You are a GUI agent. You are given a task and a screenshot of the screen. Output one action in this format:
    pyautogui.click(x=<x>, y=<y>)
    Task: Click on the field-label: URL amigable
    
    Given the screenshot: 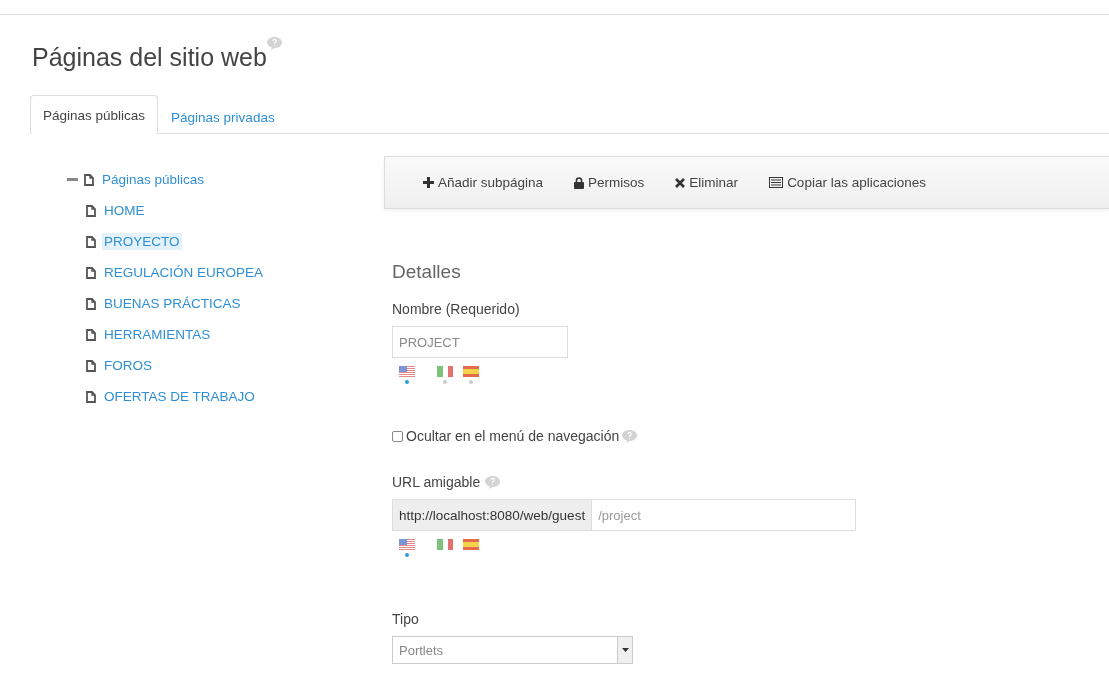 What is the action you would take?
    pyautogui.click(x=436, y=482)
    